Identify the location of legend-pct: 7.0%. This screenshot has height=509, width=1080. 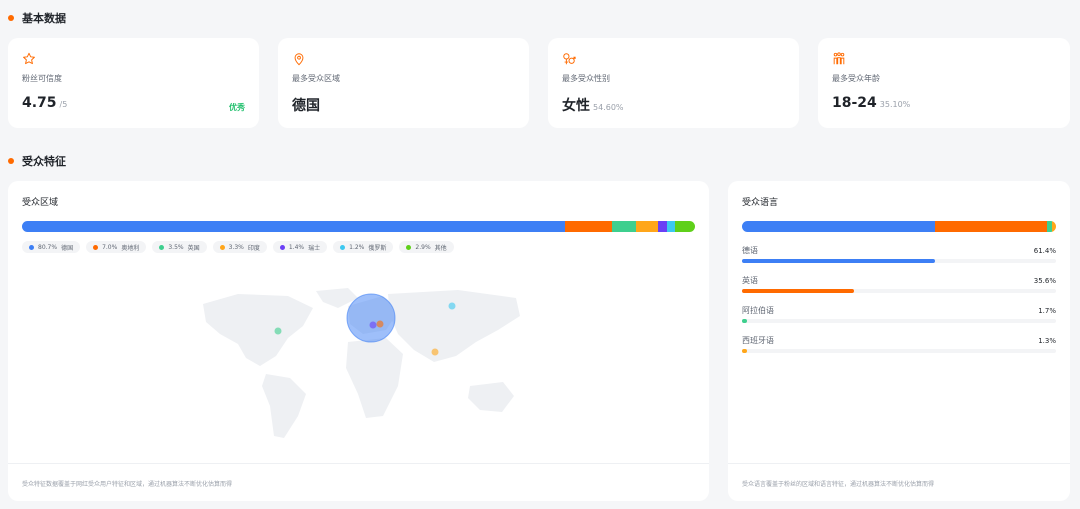
(110, 247).